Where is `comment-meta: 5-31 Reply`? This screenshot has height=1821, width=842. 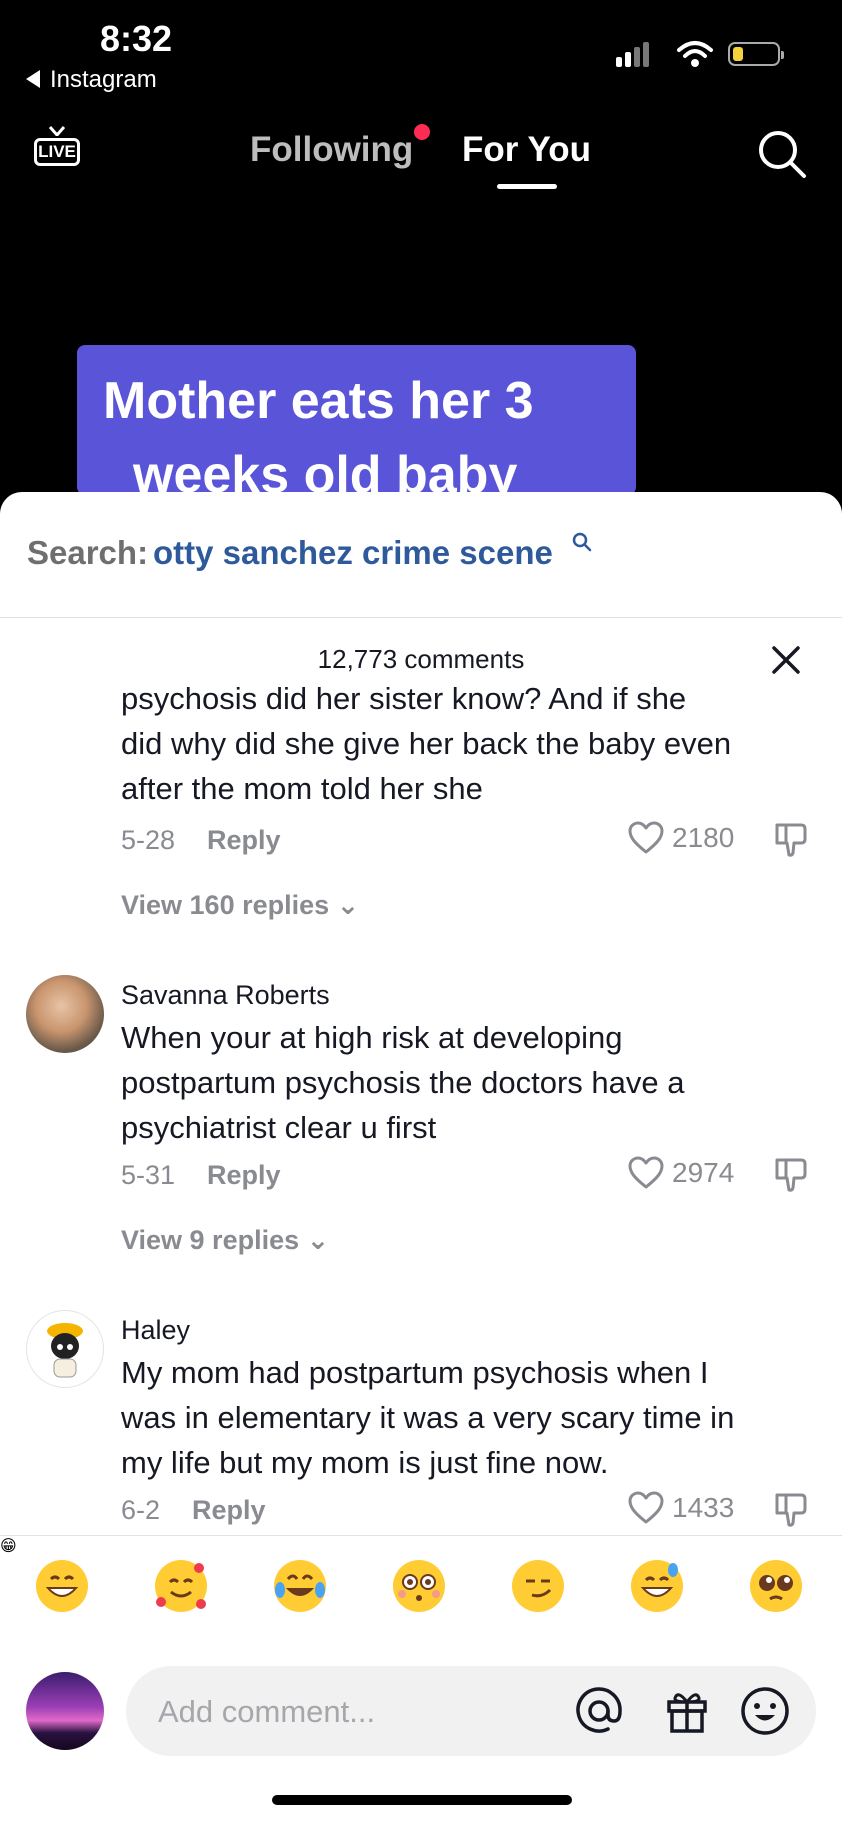
comment-meta: 5-31 Reply is located at coordinates (201, 1175).